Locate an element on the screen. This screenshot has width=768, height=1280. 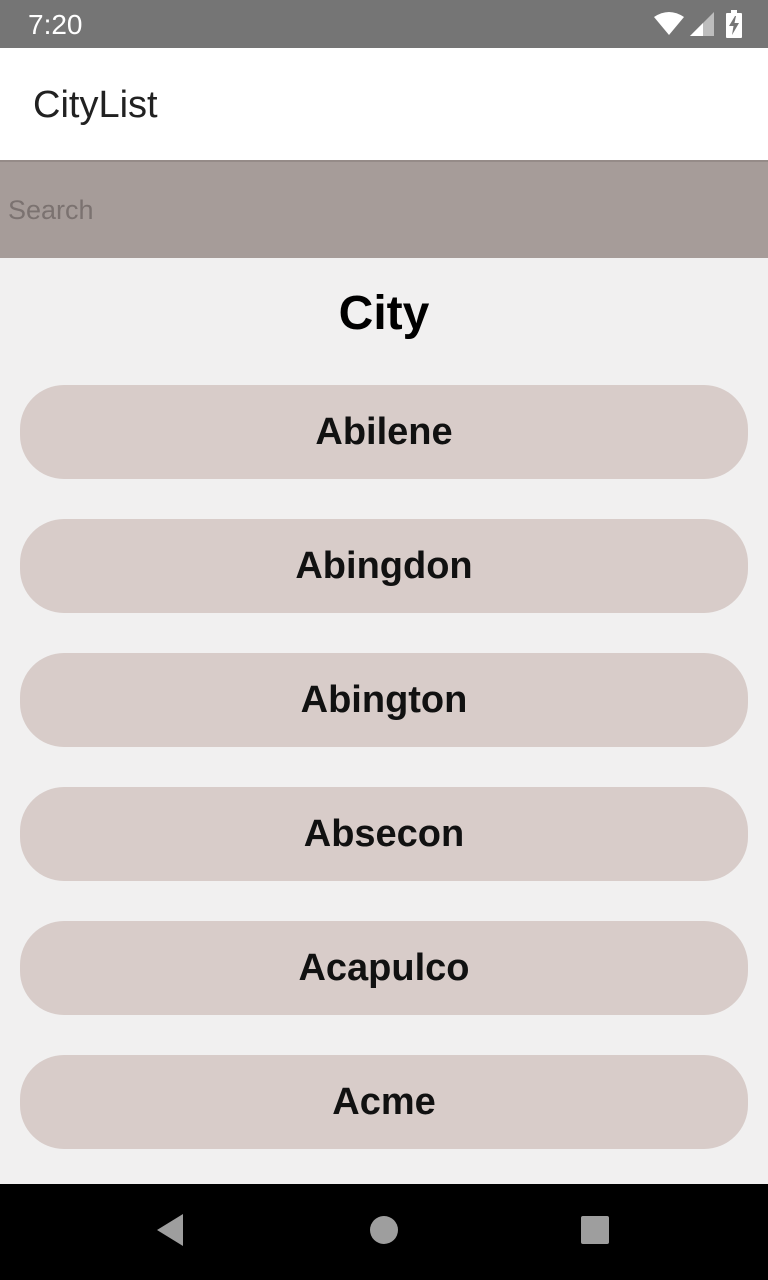
status-time: 7:20 is located at coordinates (55, 24).